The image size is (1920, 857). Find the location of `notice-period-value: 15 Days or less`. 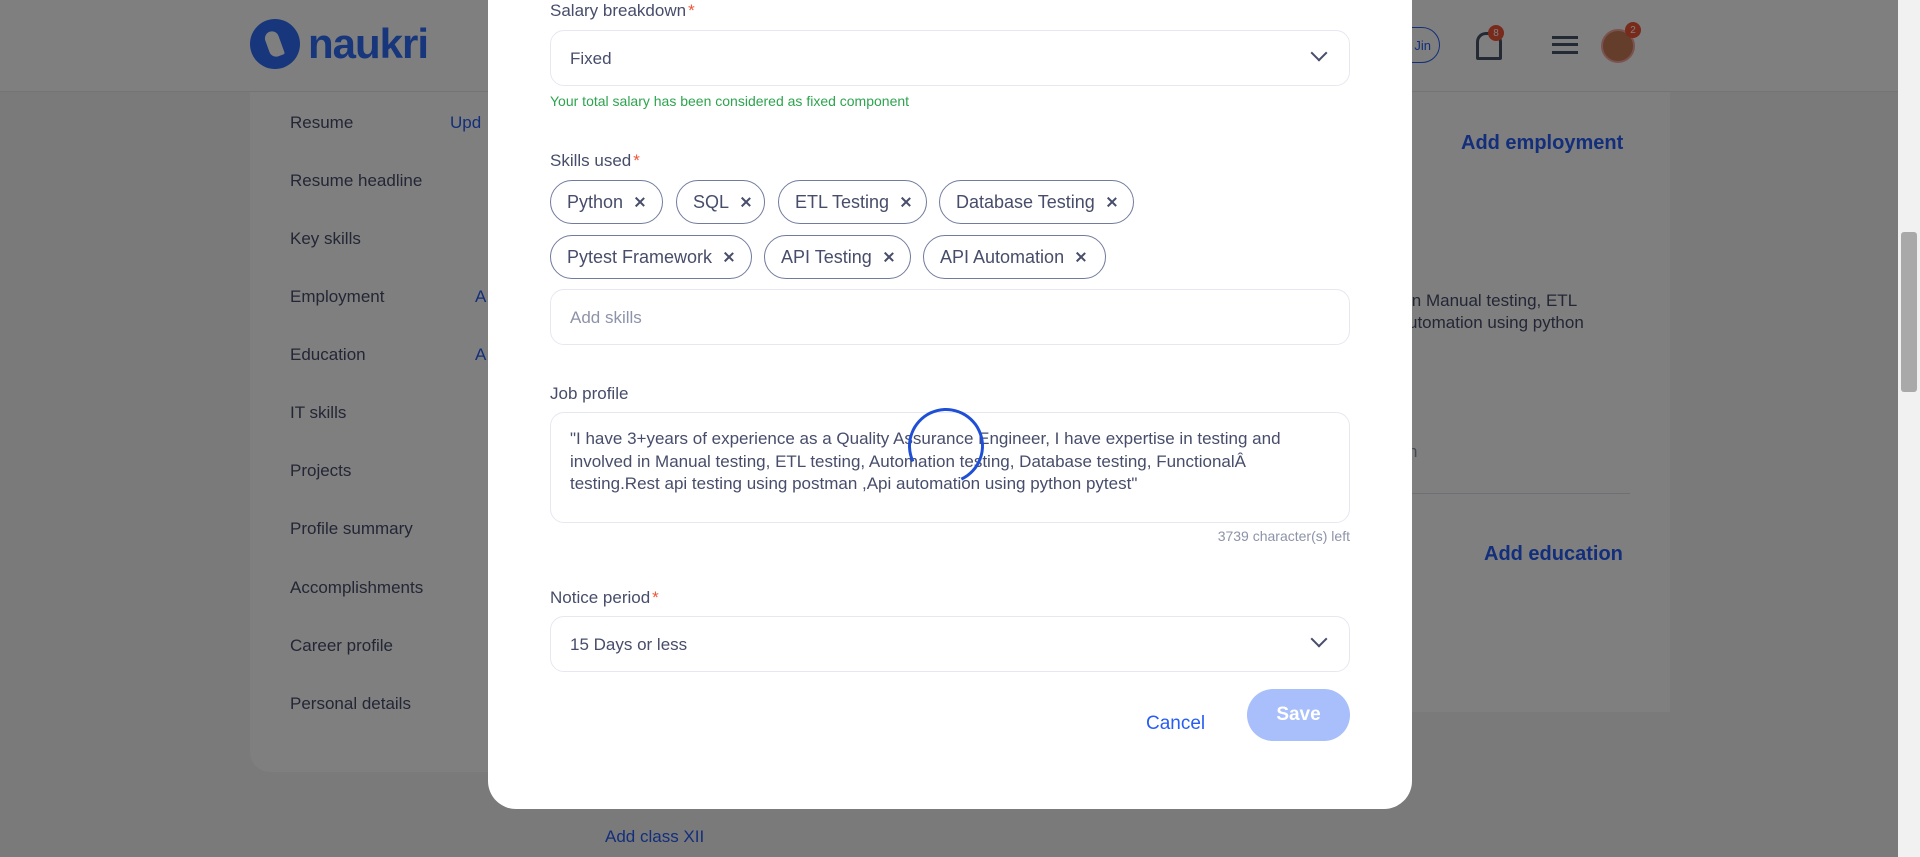

notice-period-value: 15 Days or less is located at coordinates (629, 644).